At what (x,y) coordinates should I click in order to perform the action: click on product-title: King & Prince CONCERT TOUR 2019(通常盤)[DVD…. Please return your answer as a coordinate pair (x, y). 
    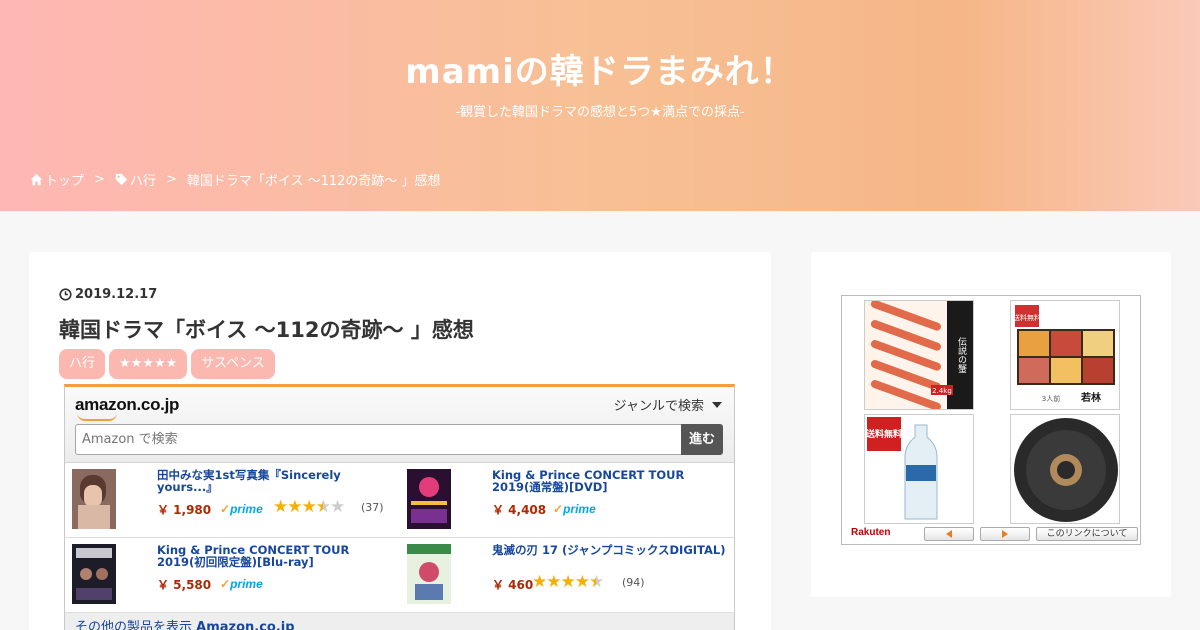
    Looking at the image, I should click on (612, 481).